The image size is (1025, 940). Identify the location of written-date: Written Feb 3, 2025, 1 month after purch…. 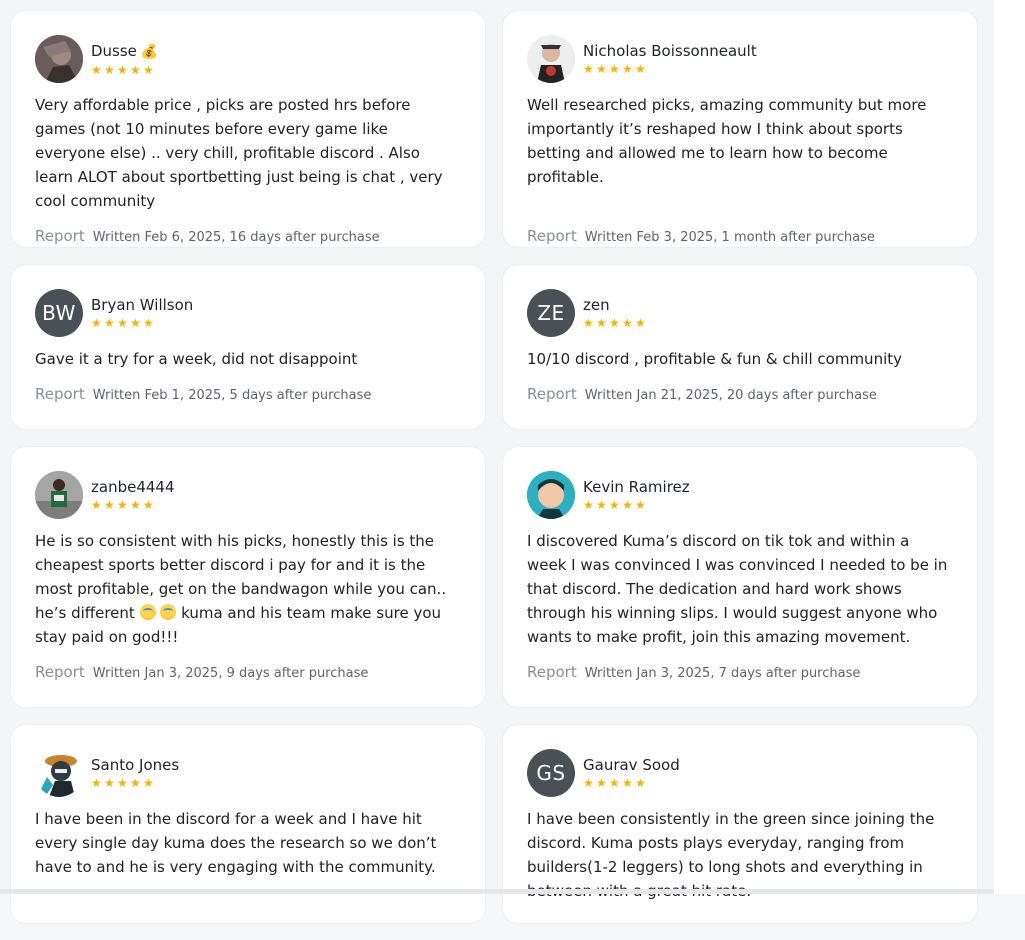
(729, 237).